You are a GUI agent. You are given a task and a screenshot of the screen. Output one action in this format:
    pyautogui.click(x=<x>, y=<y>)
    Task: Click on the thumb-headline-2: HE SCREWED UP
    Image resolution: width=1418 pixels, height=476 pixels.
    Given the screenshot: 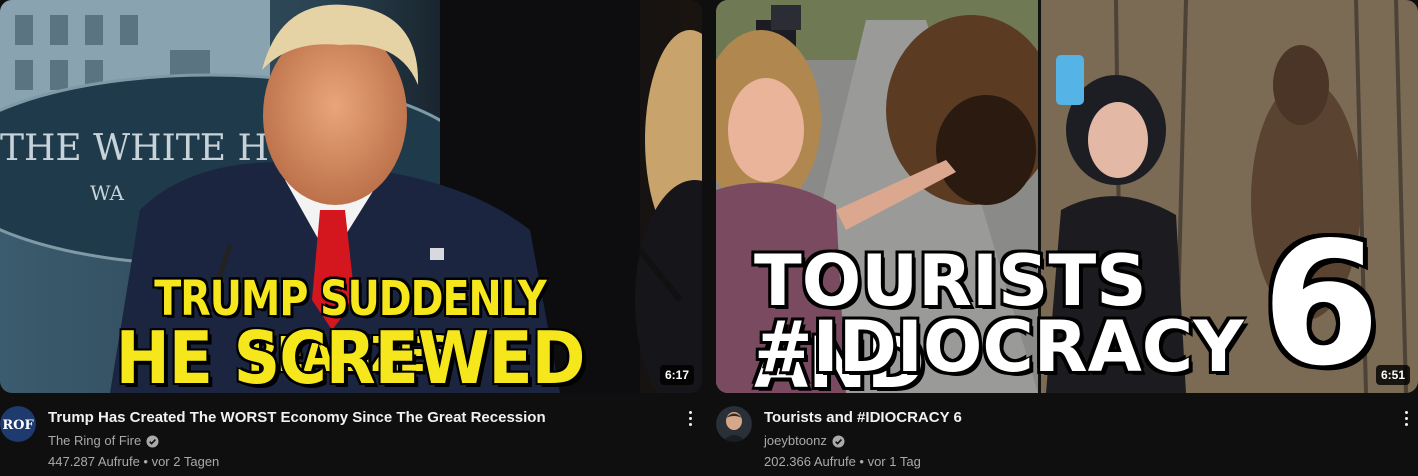 What is the action you would take?
    pyautogui.click(x=350, y=354)
    